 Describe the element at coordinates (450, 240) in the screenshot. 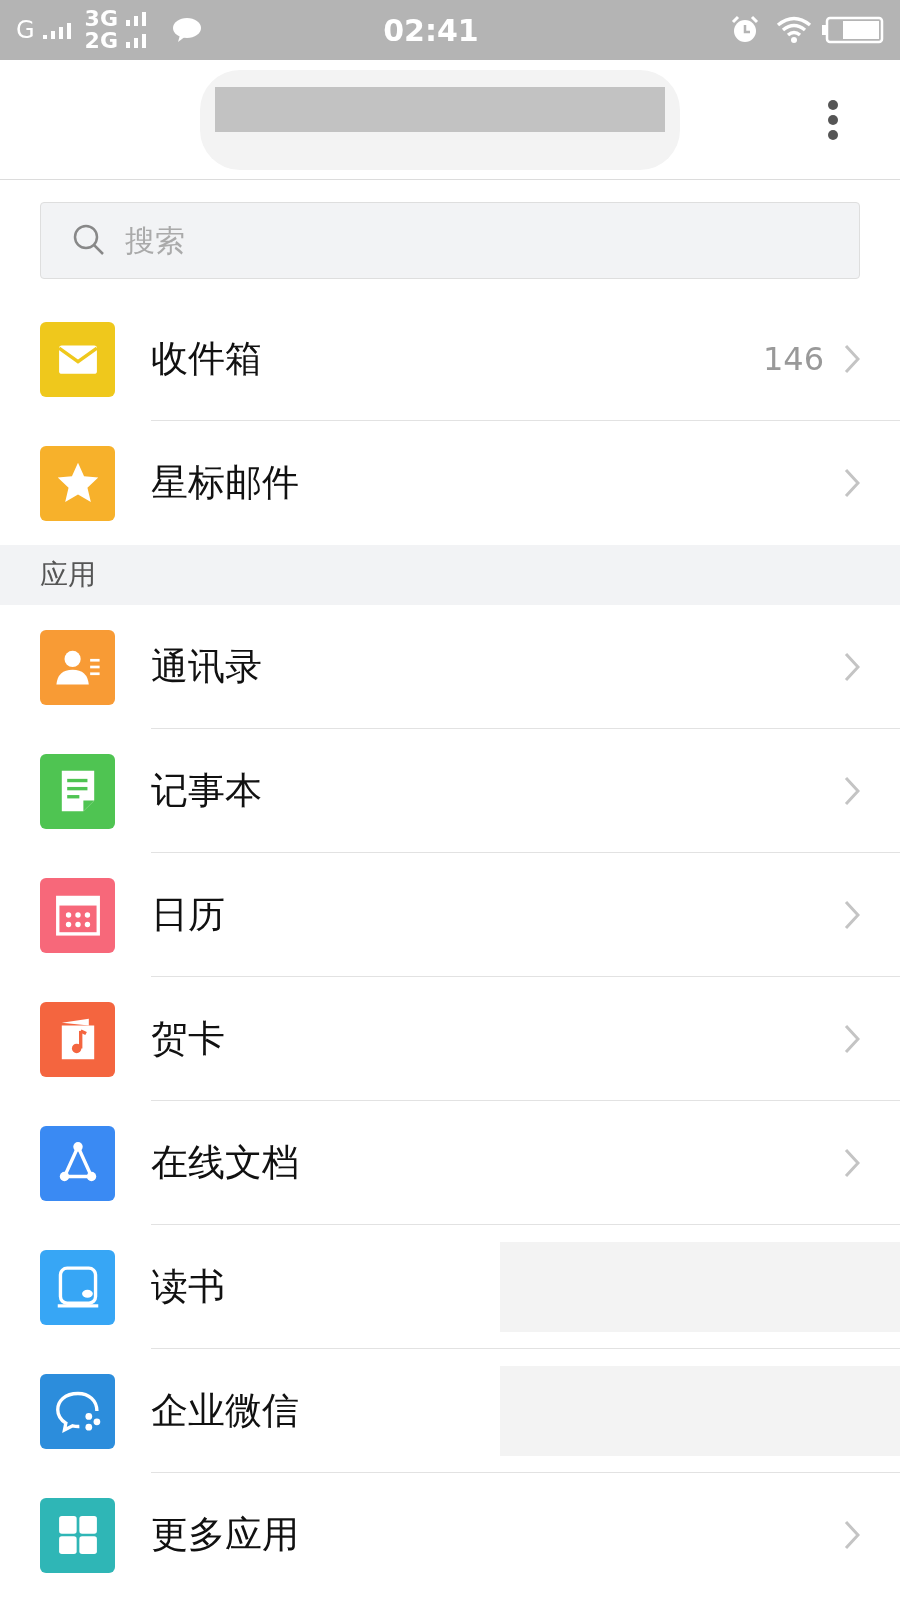

I see `search-field: 搜索` at that location.